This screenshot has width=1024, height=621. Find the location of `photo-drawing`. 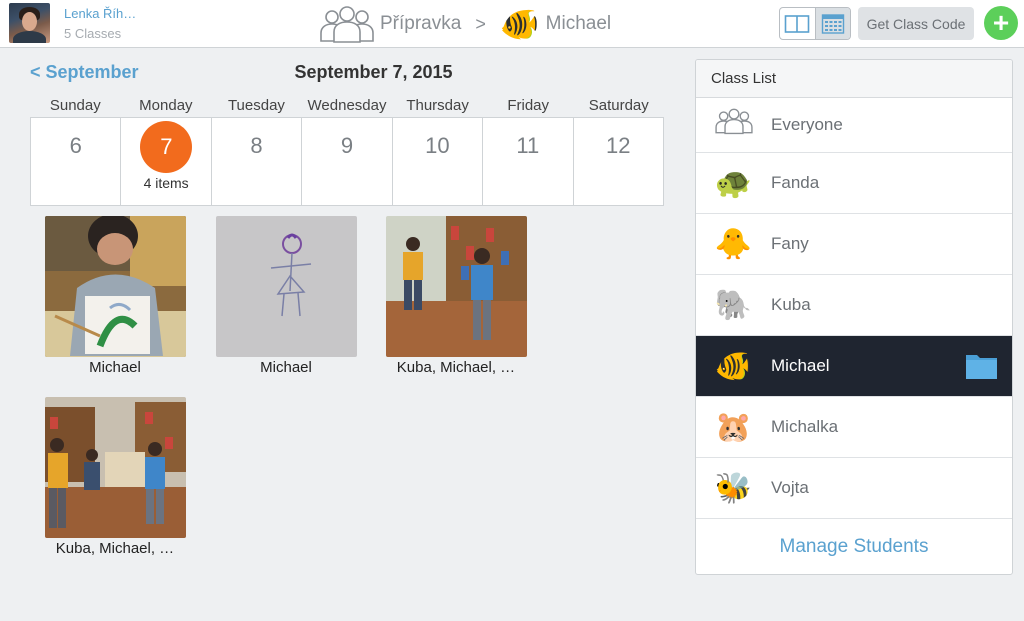

photo-drawing is located at coordinates (286, 286).